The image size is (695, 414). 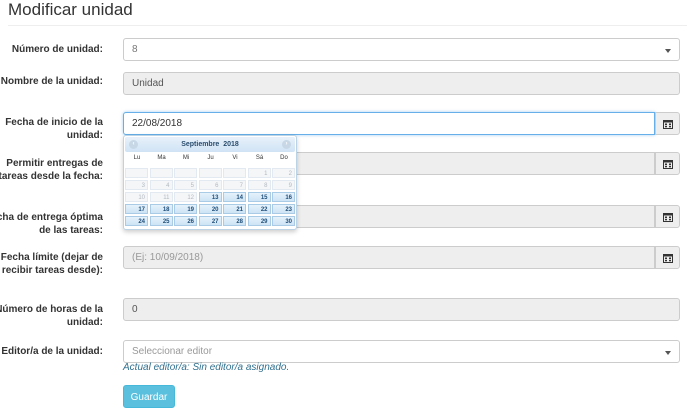 What do you see at coordinates (161, 185) in the screenshot?
I see `datepicker-day: 4` at bounding box center [161, 185].